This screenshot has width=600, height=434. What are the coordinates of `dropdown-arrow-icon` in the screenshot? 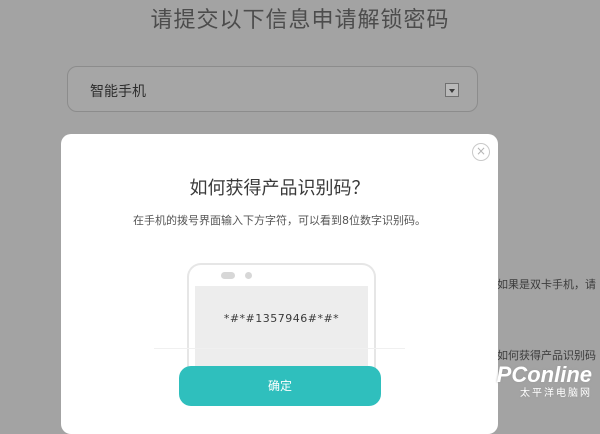 It's located at (452, 90).